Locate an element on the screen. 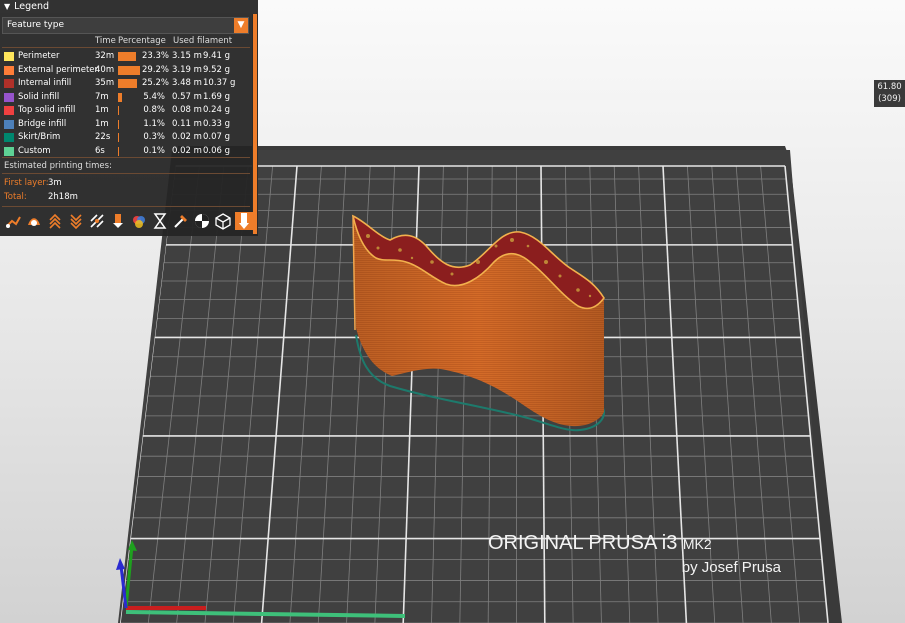 This screenshot has height=623, width=905. svg-text: ORIGINAL PRUSA i3 MK2 is located at coordinates (600, 543).